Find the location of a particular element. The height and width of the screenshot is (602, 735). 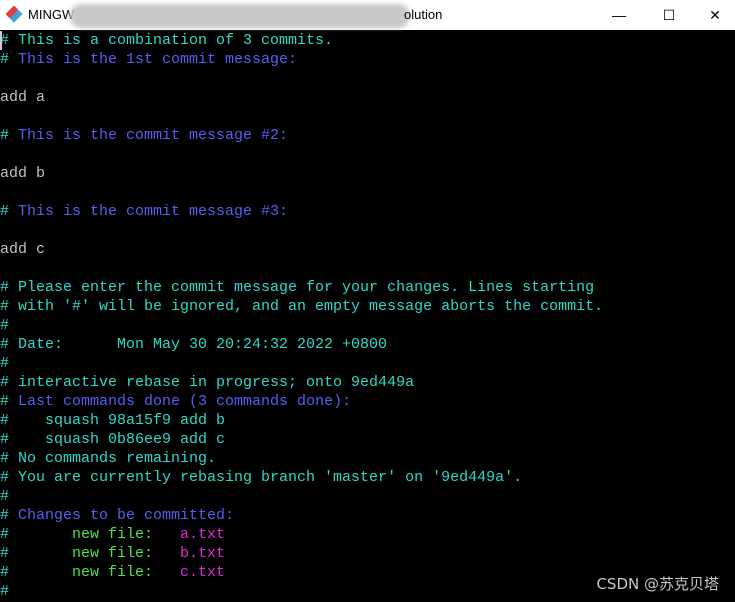

terminal-line: add b is located at coordinates (367, 173).